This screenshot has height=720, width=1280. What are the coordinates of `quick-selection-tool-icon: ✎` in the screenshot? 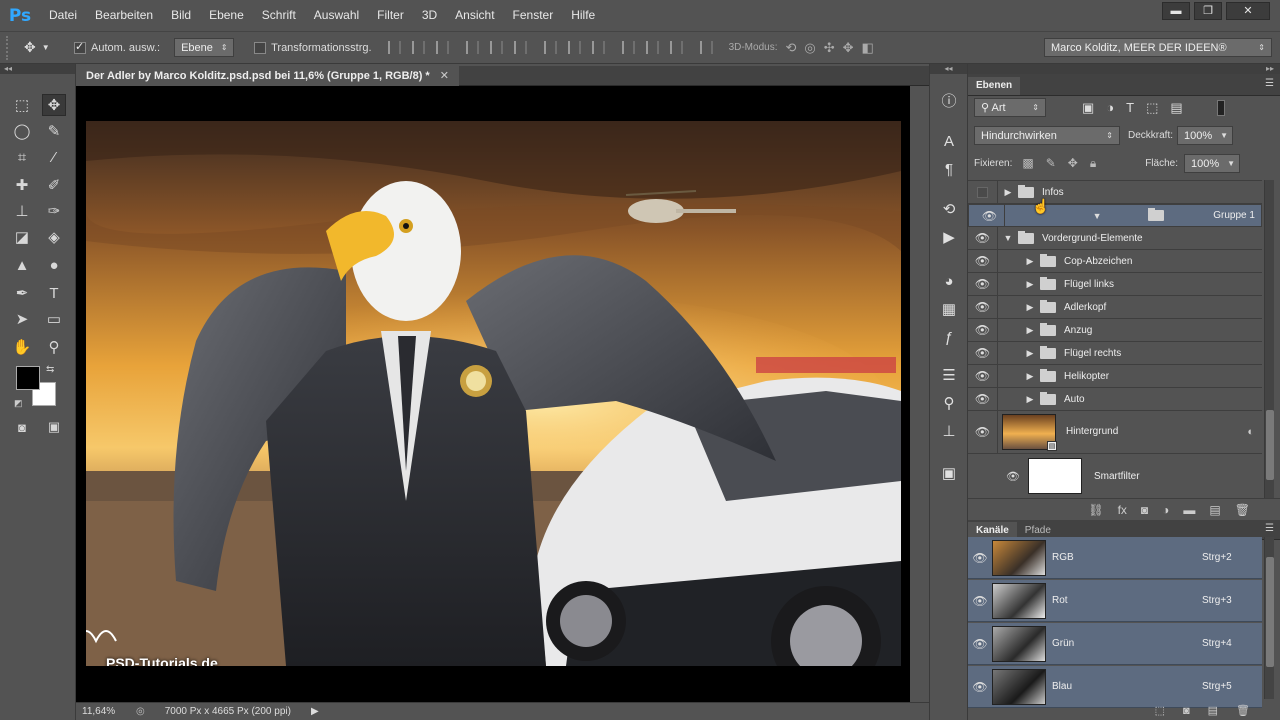 It's located at (54, 131).